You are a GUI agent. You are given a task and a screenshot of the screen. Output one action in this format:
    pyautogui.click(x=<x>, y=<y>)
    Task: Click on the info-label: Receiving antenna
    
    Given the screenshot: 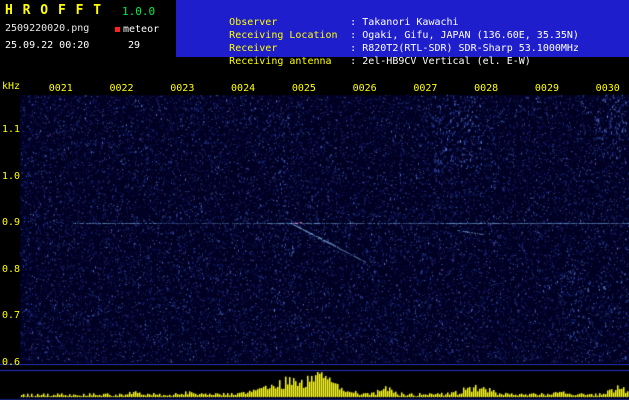 What is the action you would take?
    pyautogui.click(x=280, y=61)
    